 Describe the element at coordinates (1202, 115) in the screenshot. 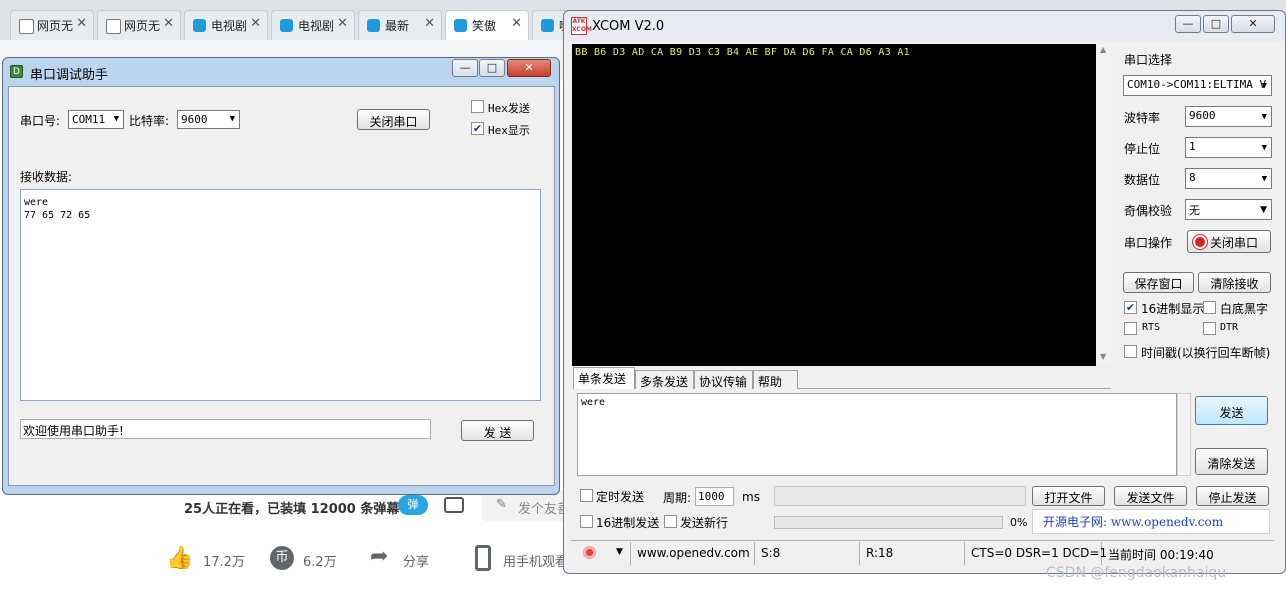

I see `baud-select-value: 9600` at that location.